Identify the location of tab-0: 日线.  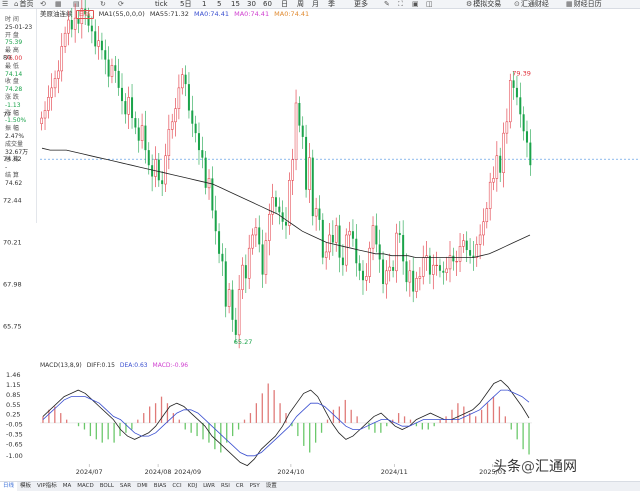
(9, 486).